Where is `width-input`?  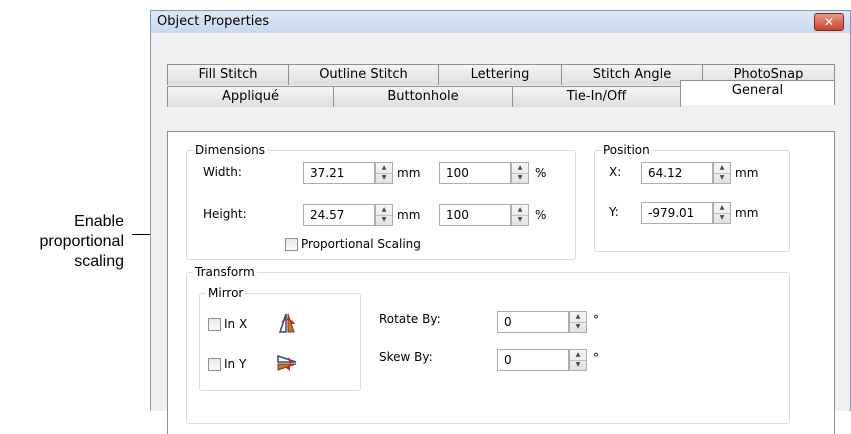 width-input is located at coordinates (339, 173).